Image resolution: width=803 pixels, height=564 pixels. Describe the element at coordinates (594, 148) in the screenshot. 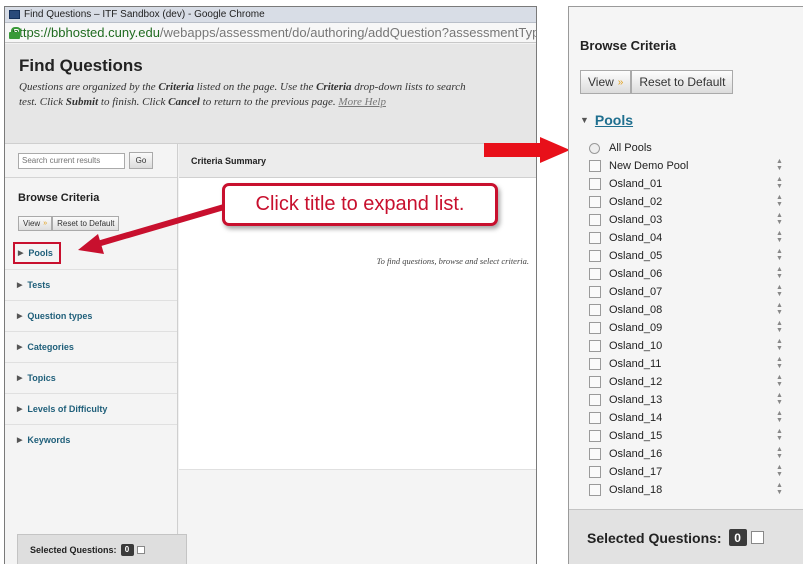

I see `radio-icon` at that location.